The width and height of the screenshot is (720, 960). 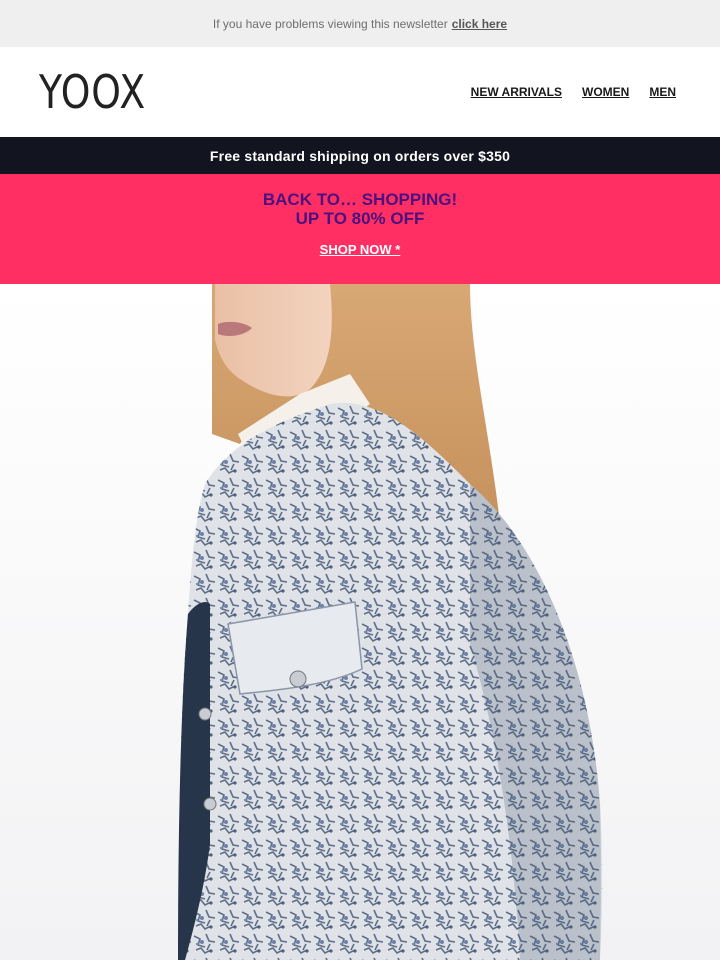 I want to click on promo-discount: UP TO 80% OFF, so click(x=360, y=218).